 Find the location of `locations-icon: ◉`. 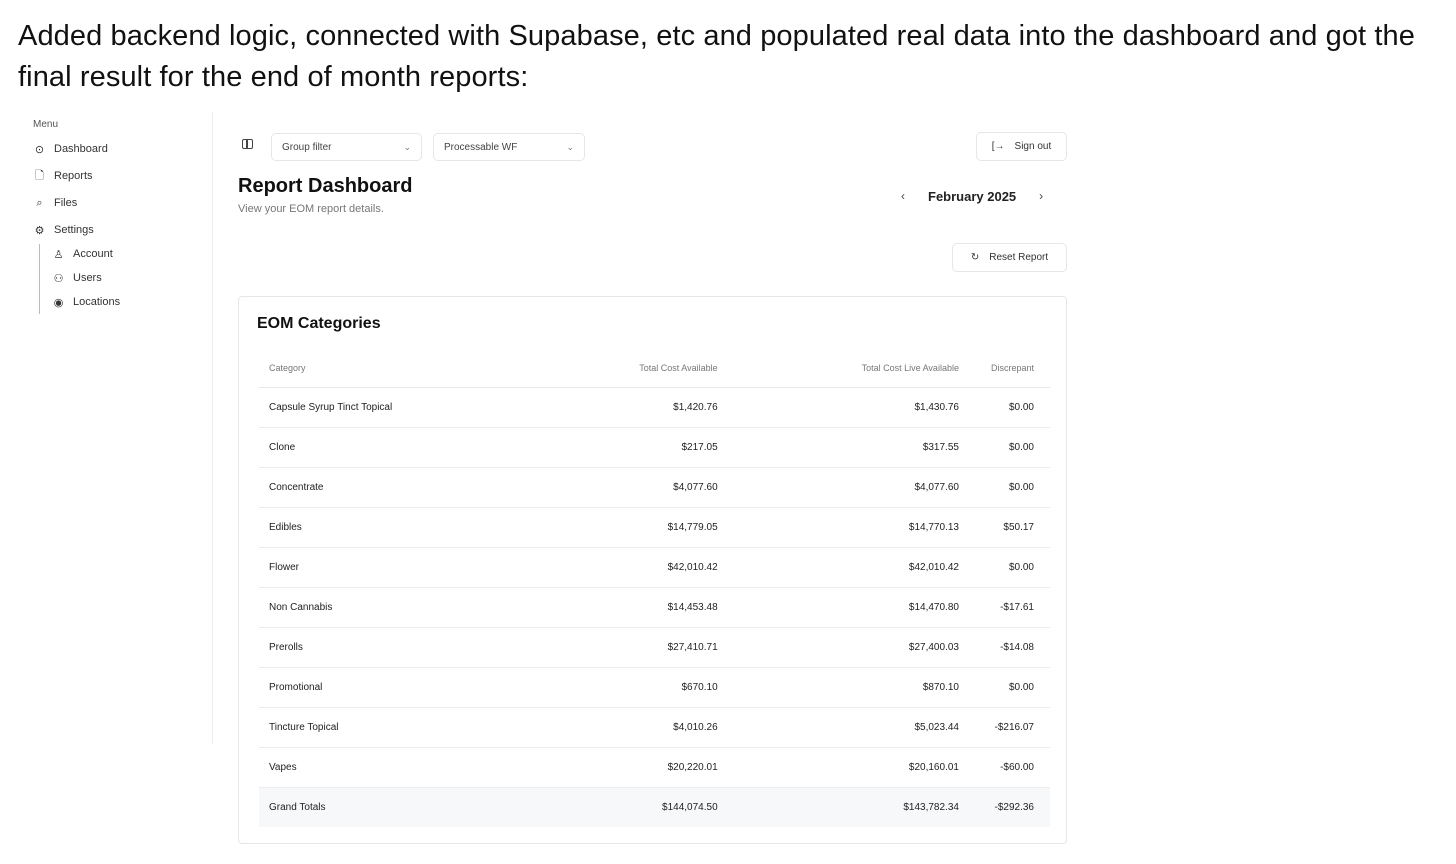

locations-icon: ◉ is located at coordinates (58, 302).